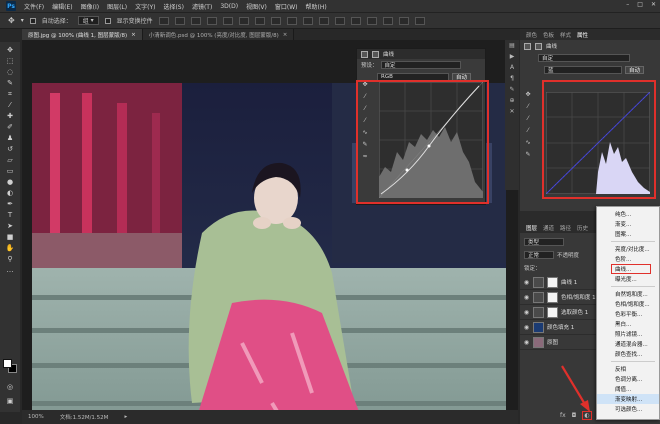 This screenshot has height=424, width=660. I want to click on pen-tool-icon: ✒, so click(10, 204).